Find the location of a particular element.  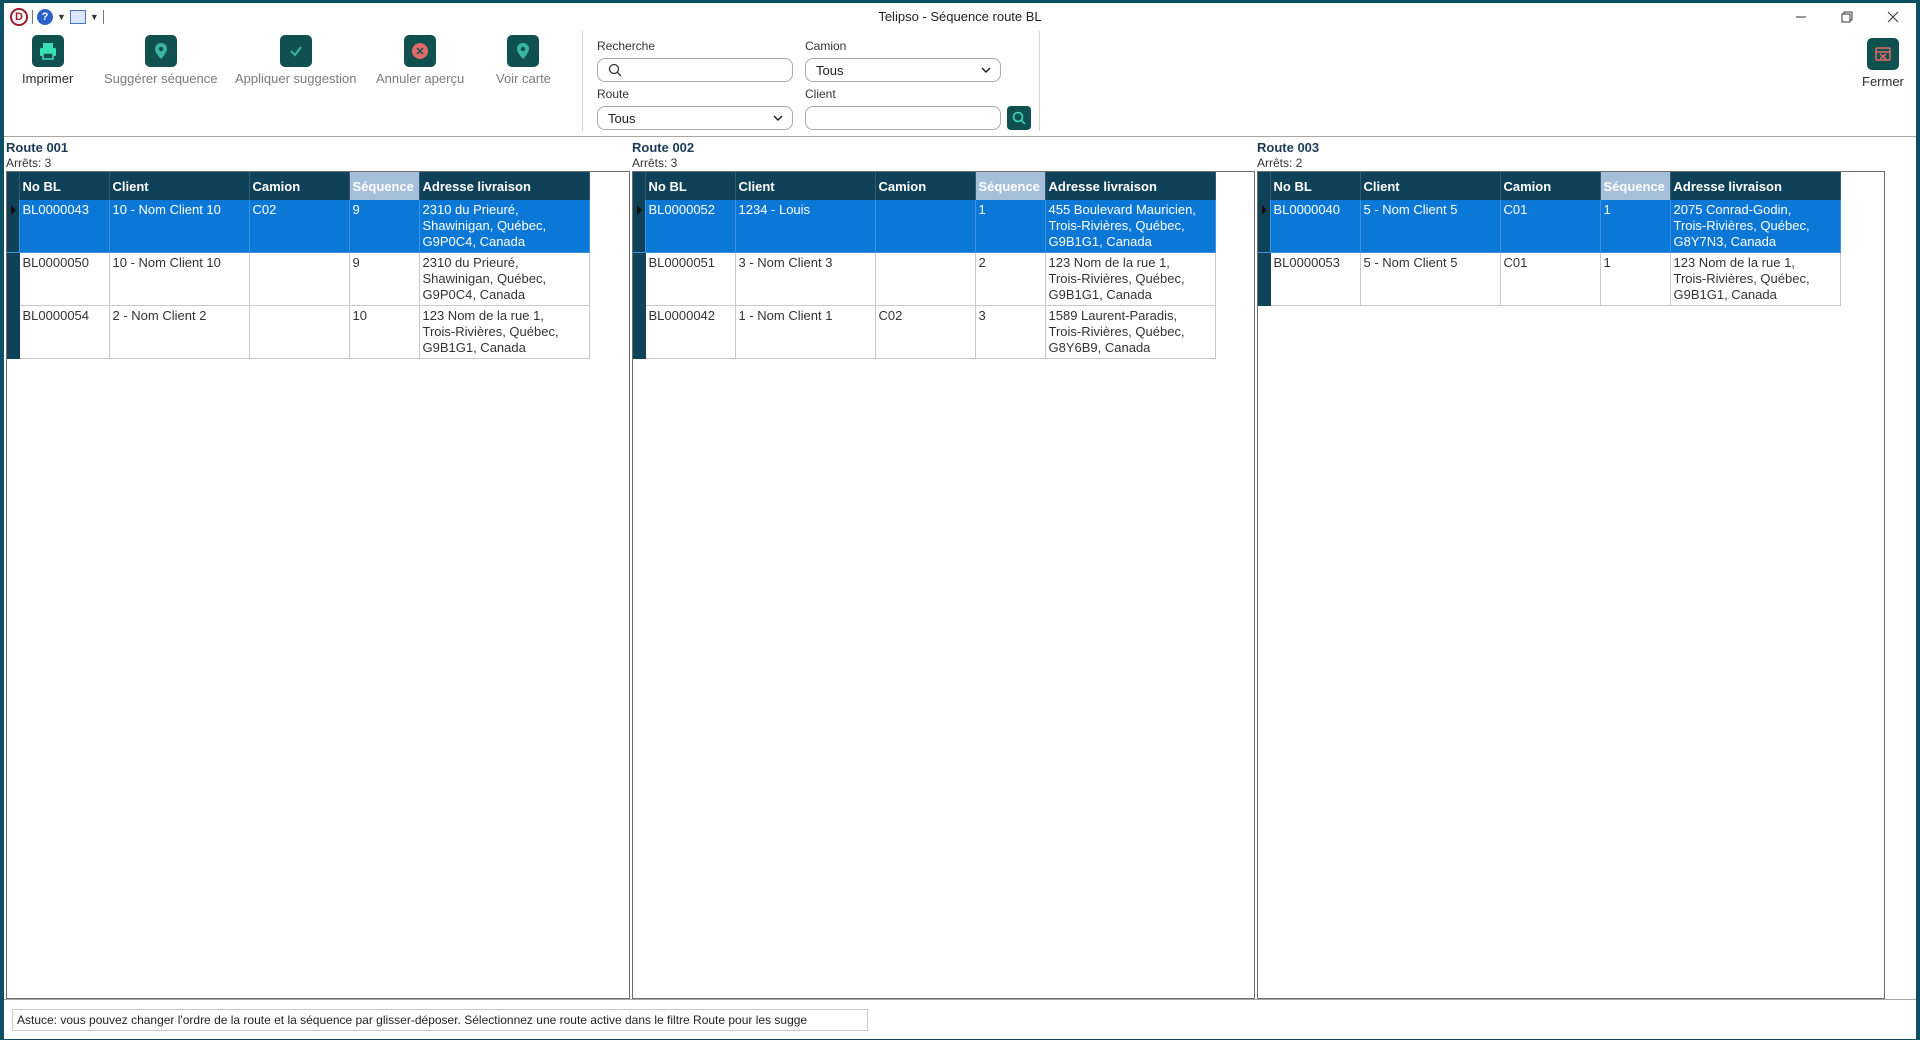

address-line: 455 Boulevard Mauricien, is located at coordinates (1122, 209).